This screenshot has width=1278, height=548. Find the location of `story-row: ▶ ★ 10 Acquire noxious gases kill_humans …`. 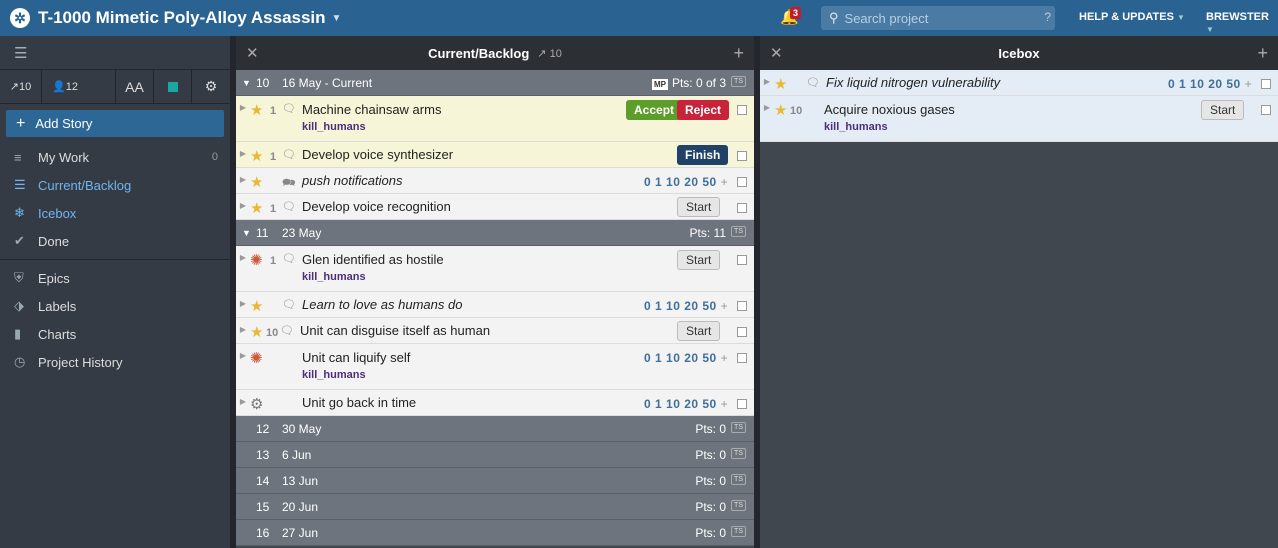

story-row: ▶ ★ 10 Acquire noxious gases kill_humans … is located at coordinates (1019, 119).